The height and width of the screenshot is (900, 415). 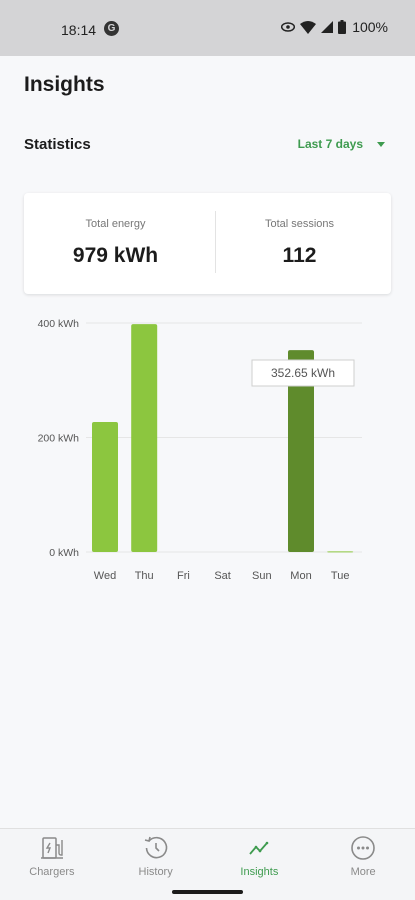 I want to click on total-sessions-section: Total sessions 112, so click(x=299, y=243).